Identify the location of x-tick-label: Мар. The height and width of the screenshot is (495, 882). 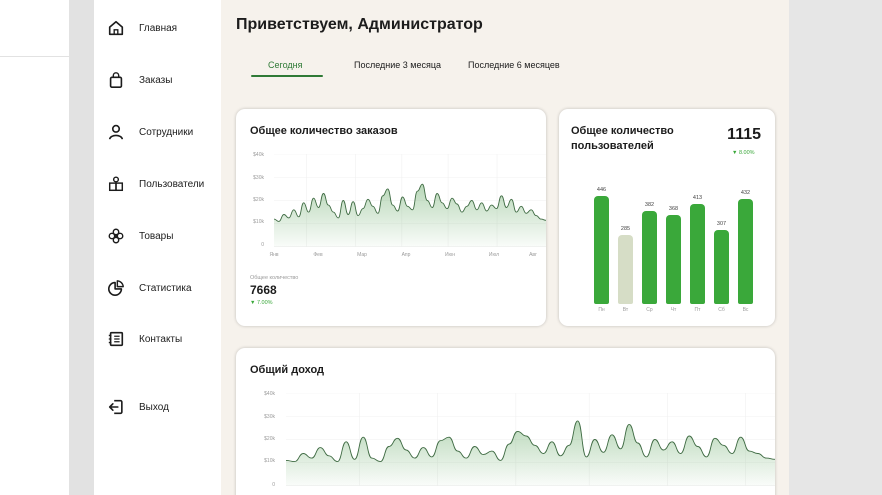
(362, 255).